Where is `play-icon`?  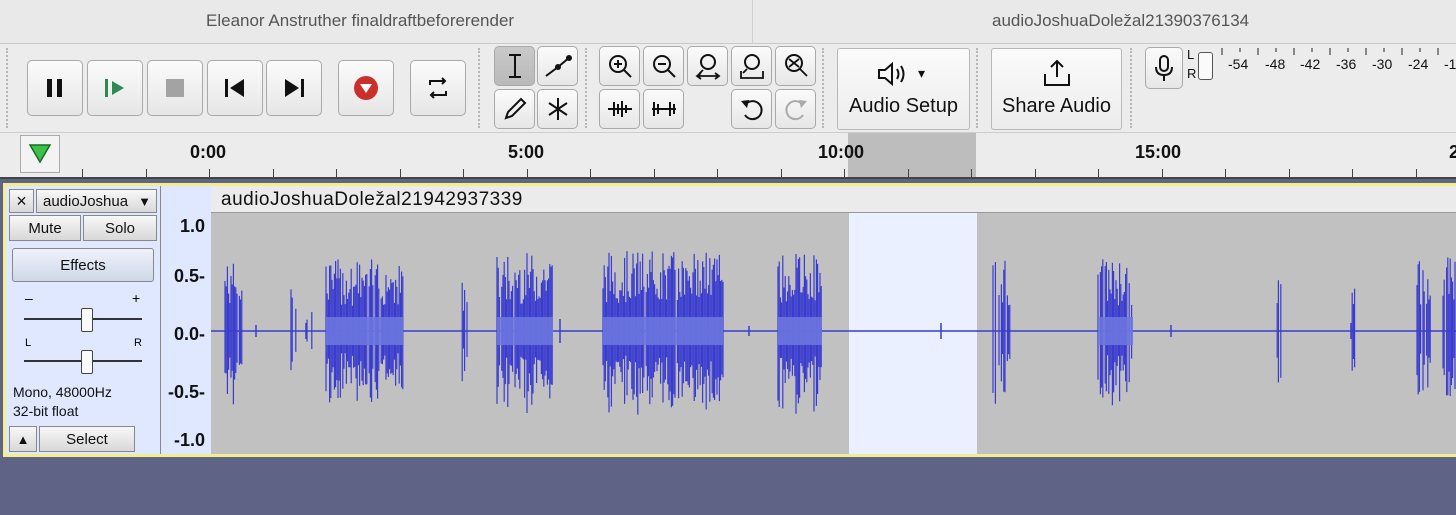 play-icon is located at coordinates (114, 88).